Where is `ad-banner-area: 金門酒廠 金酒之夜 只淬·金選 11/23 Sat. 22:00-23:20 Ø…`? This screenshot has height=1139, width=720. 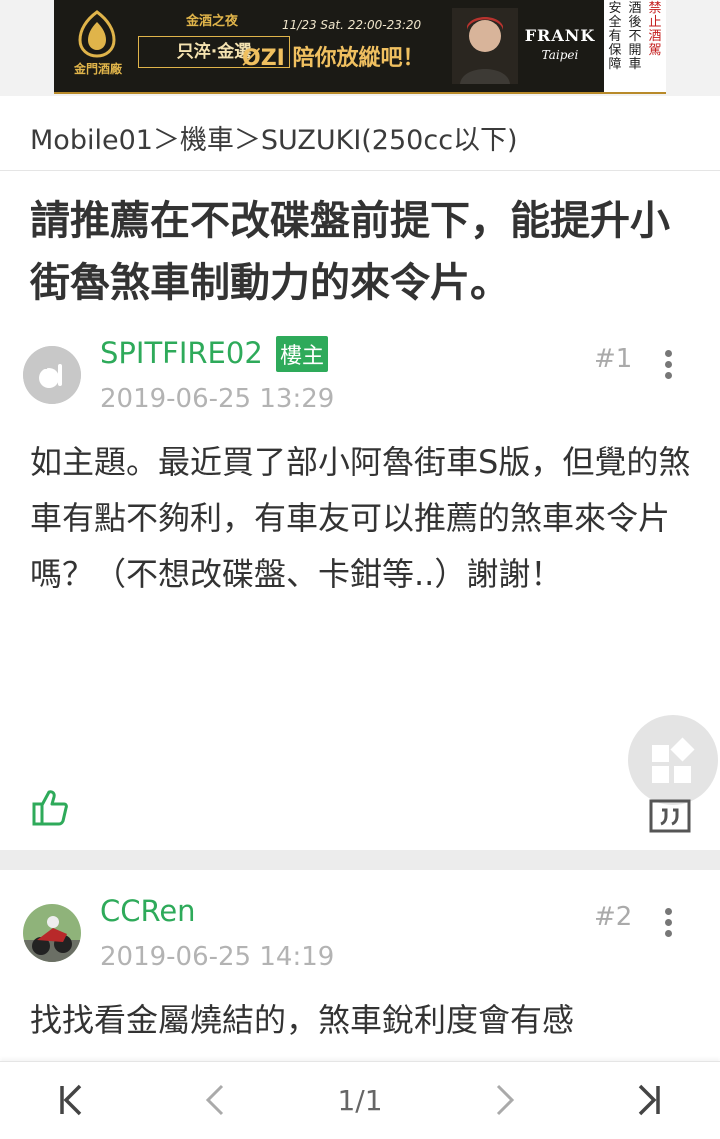
ad-banner-area: 金門酒廠 金酒之夜 只淬·金選 11/23 Sat. 22:00-23:20 Ø… is located at coordinates (360, 48).